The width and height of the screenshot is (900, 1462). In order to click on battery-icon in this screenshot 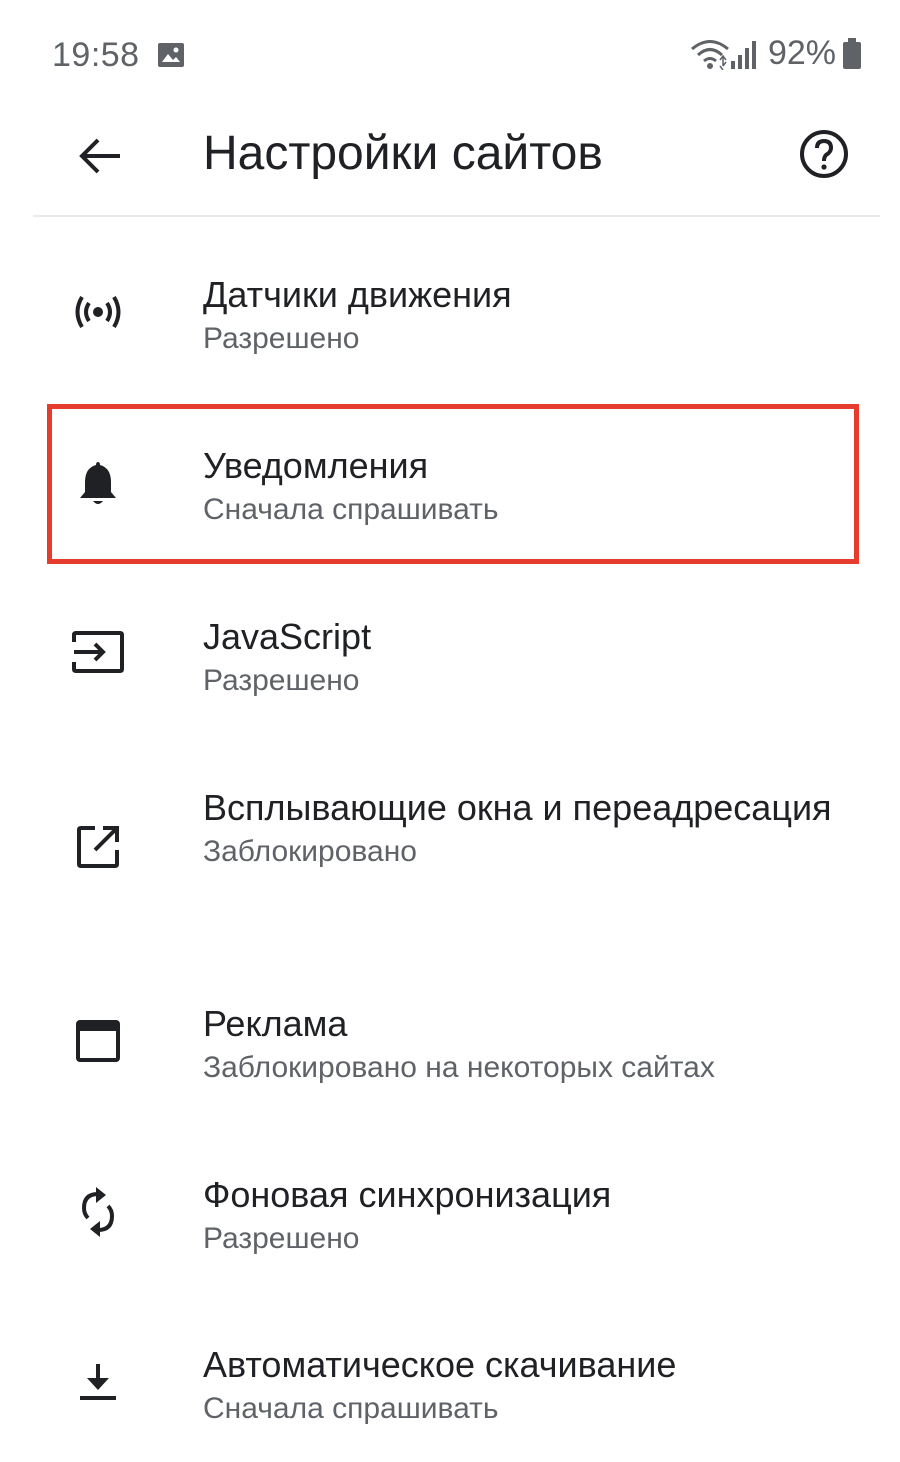, I will do `click(852, 53)`.